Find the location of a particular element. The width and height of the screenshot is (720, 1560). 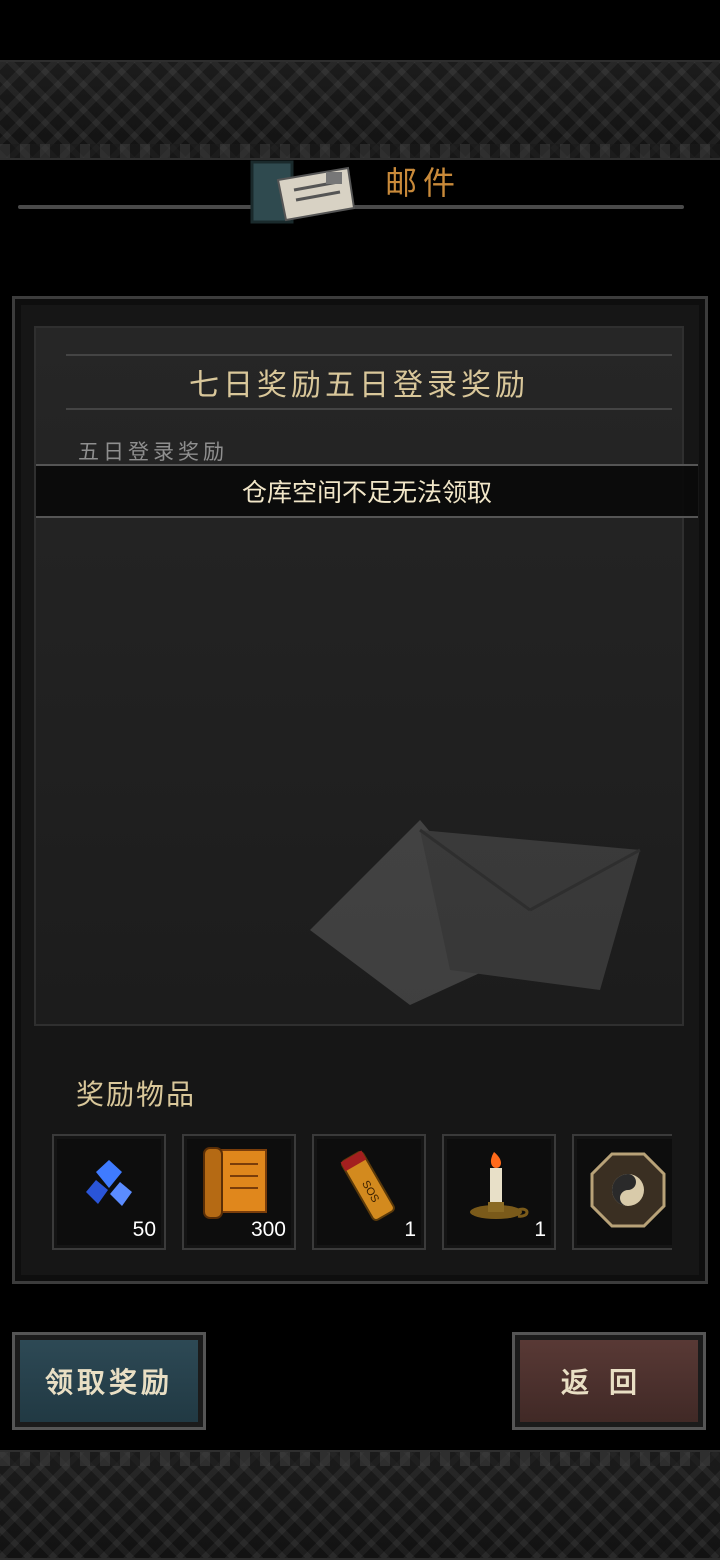

reward-items-list: 50 300 SOS 1 1 is located at coordinates (362, 1192).